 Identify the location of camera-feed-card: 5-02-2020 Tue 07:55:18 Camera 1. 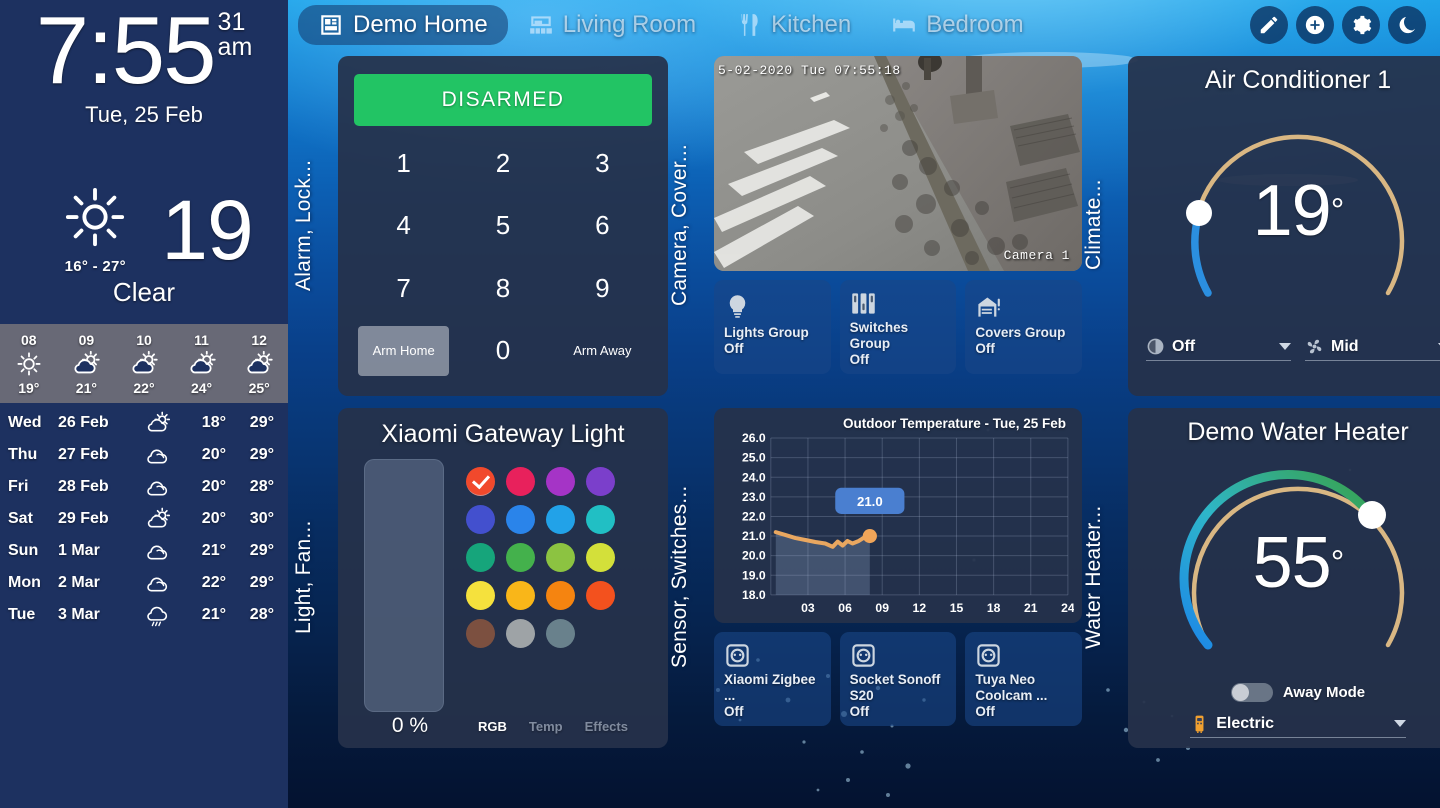
(898, 163).